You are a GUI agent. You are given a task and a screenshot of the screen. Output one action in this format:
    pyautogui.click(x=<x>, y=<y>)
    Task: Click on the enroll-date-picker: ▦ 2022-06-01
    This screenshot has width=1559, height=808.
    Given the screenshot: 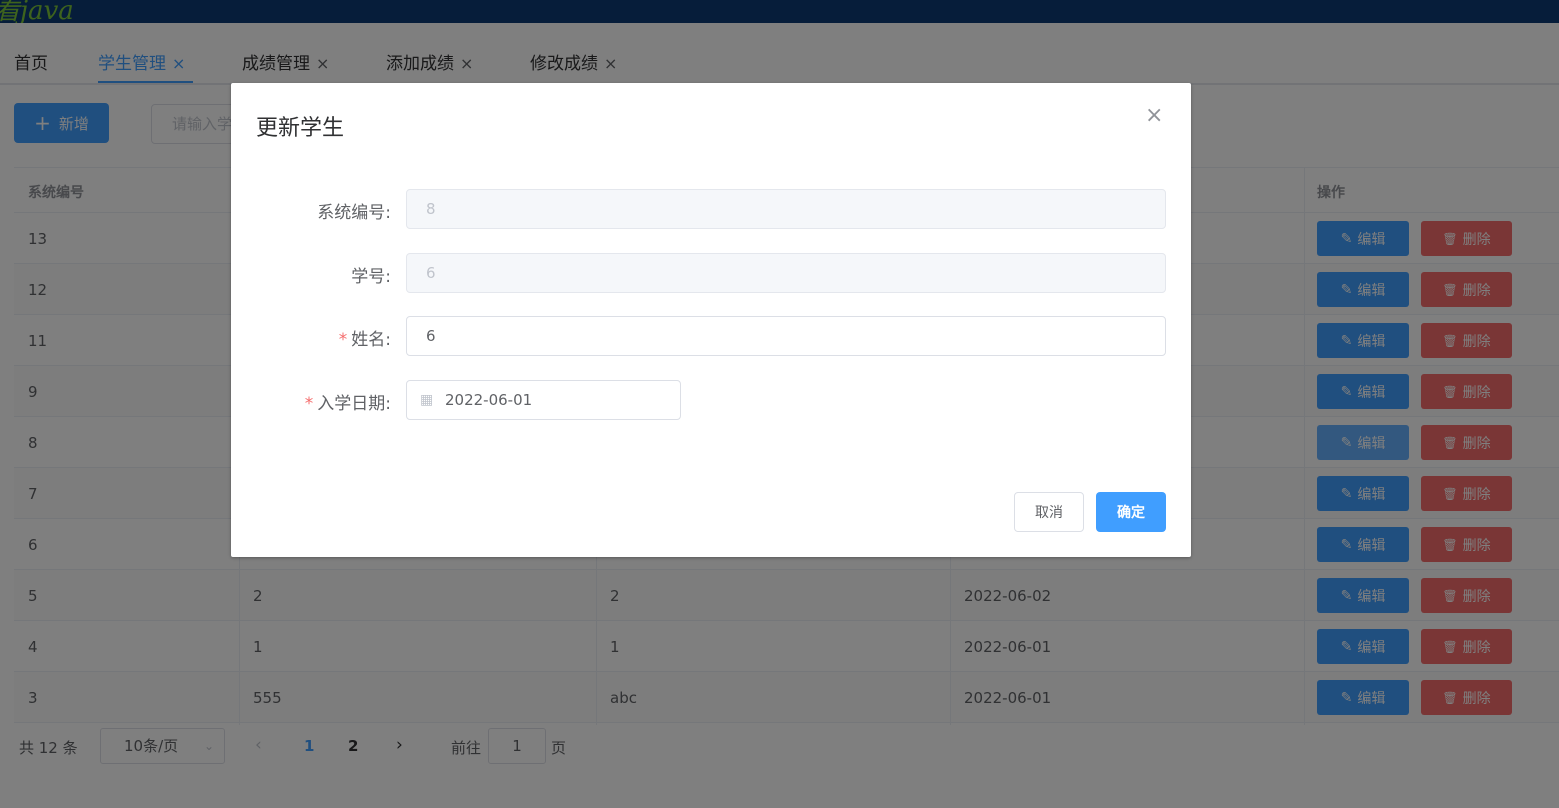 What is the action you would take?
    pyautogui.click(x=543, y=400)
    